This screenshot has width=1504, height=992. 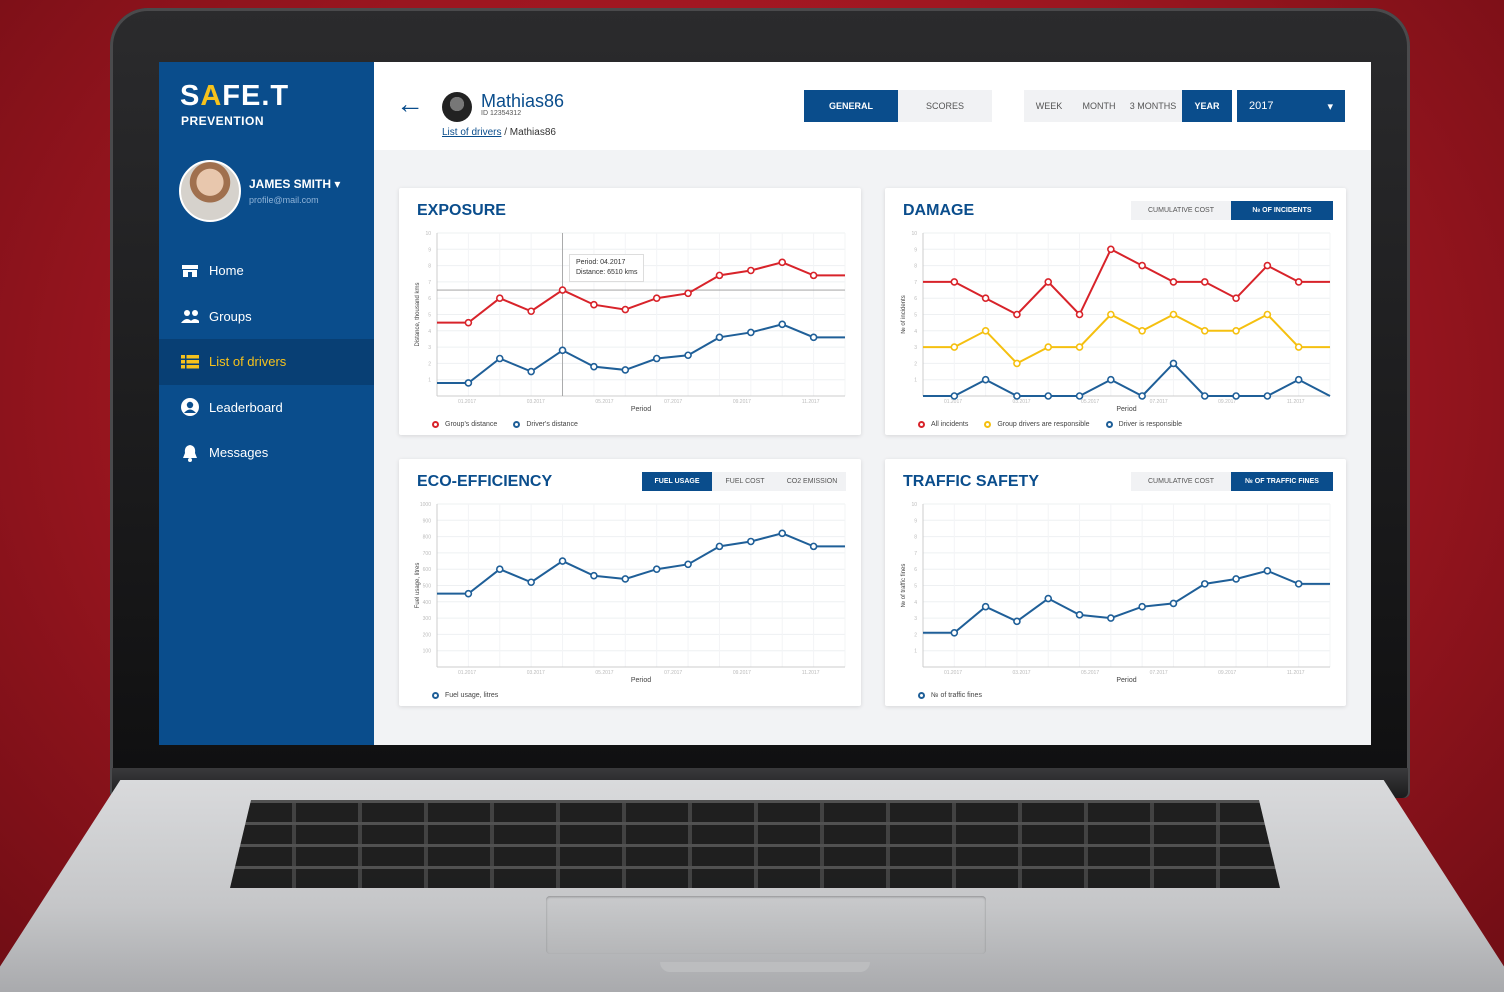 What do you see at coordinates (1153, 106) in the screenshot?
I see `tab-3-months: 3 MONTHS` at bounding box center [1153, 106].